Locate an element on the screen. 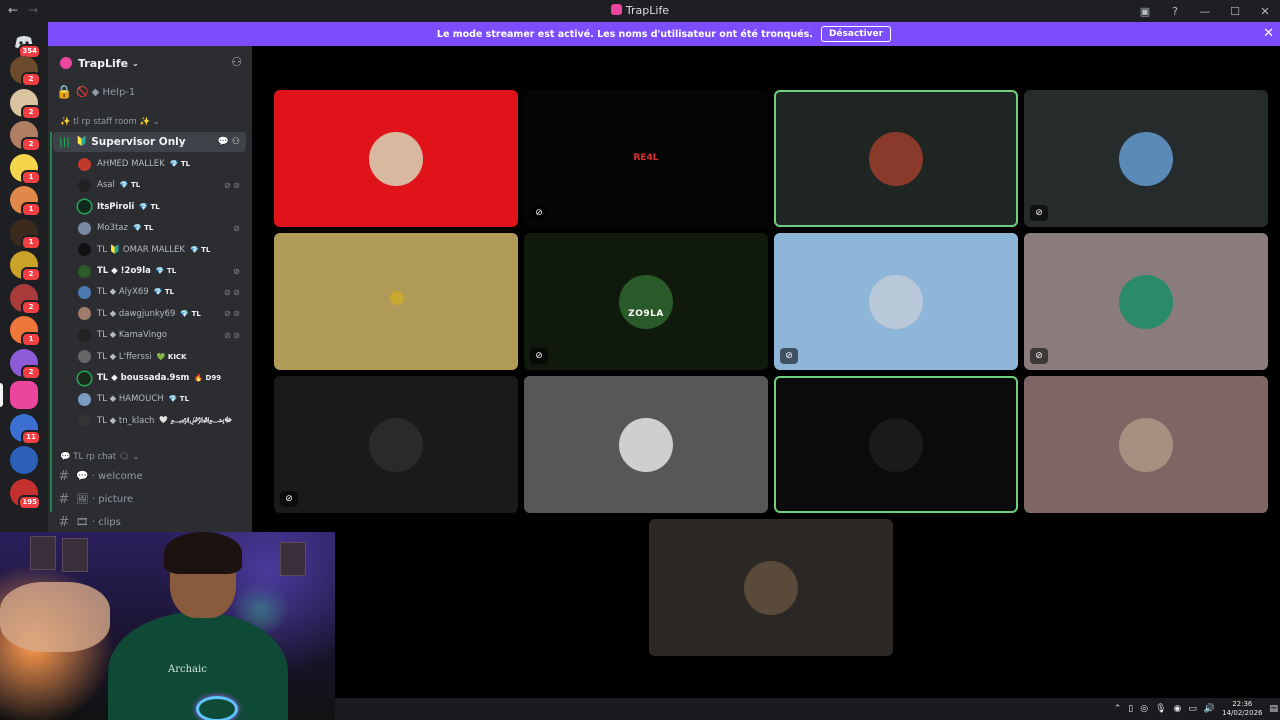 The image size is (1280, 720). window-title-text: TrapLife is located at coordinates (647, 10).